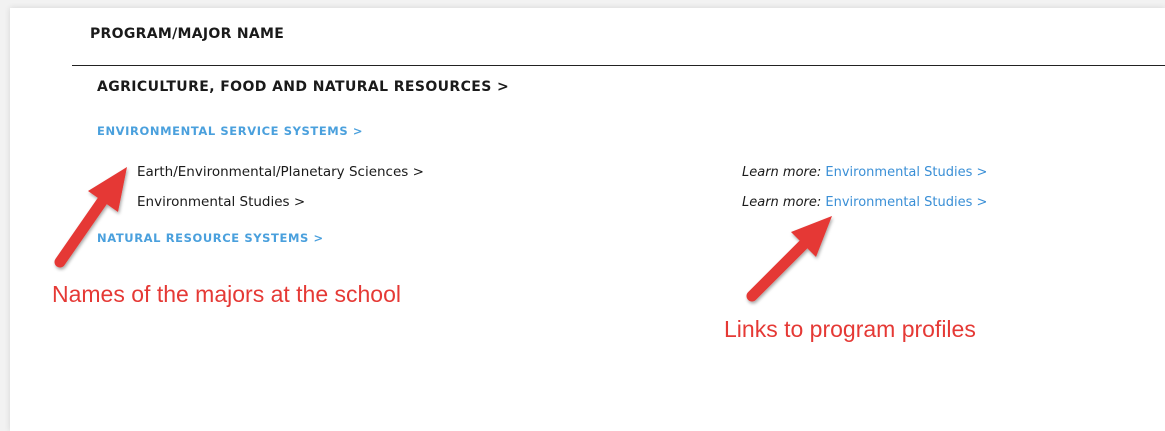  I want to click on cluster-link-environmental-service-systems: ENVIRONMENTAL SERVICE SYSTEMS >, so click(230, 131).